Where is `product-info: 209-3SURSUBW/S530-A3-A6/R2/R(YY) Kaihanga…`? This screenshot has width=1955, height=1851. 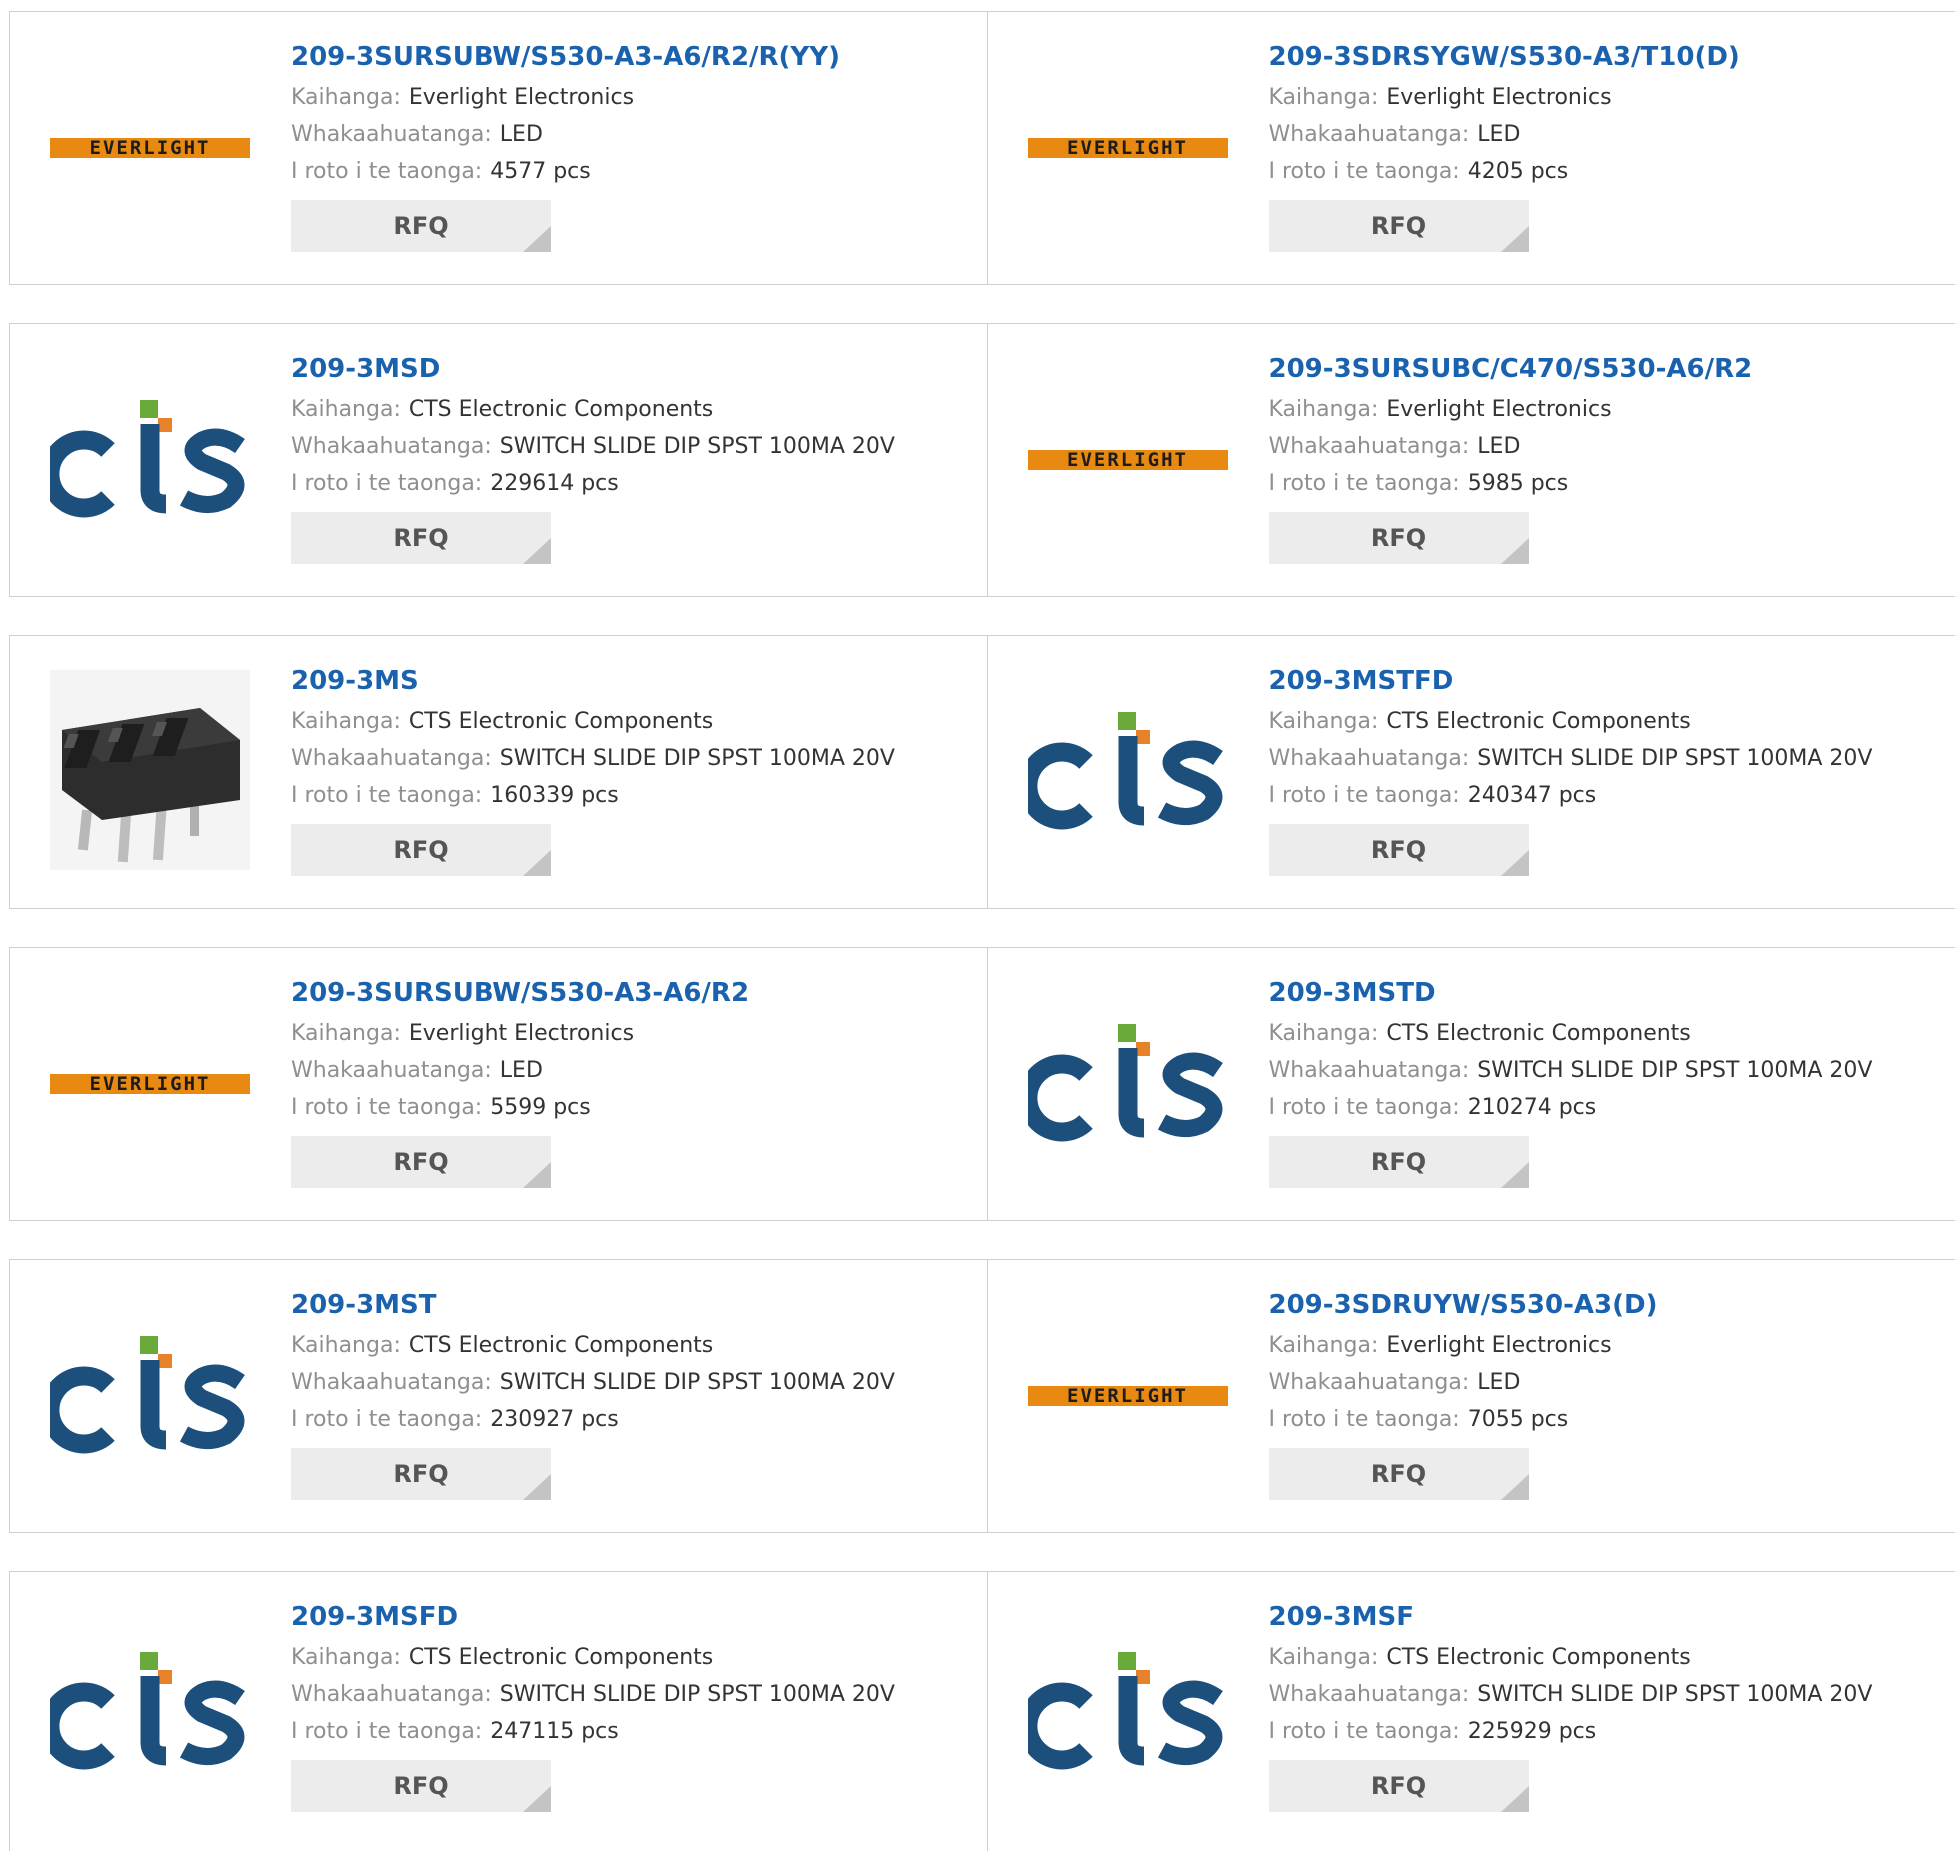
product-info: 209-3SURSUBW/S530-A3-A6/R2/R(YY) Kaihanga… is located at coordinates (565, 145).